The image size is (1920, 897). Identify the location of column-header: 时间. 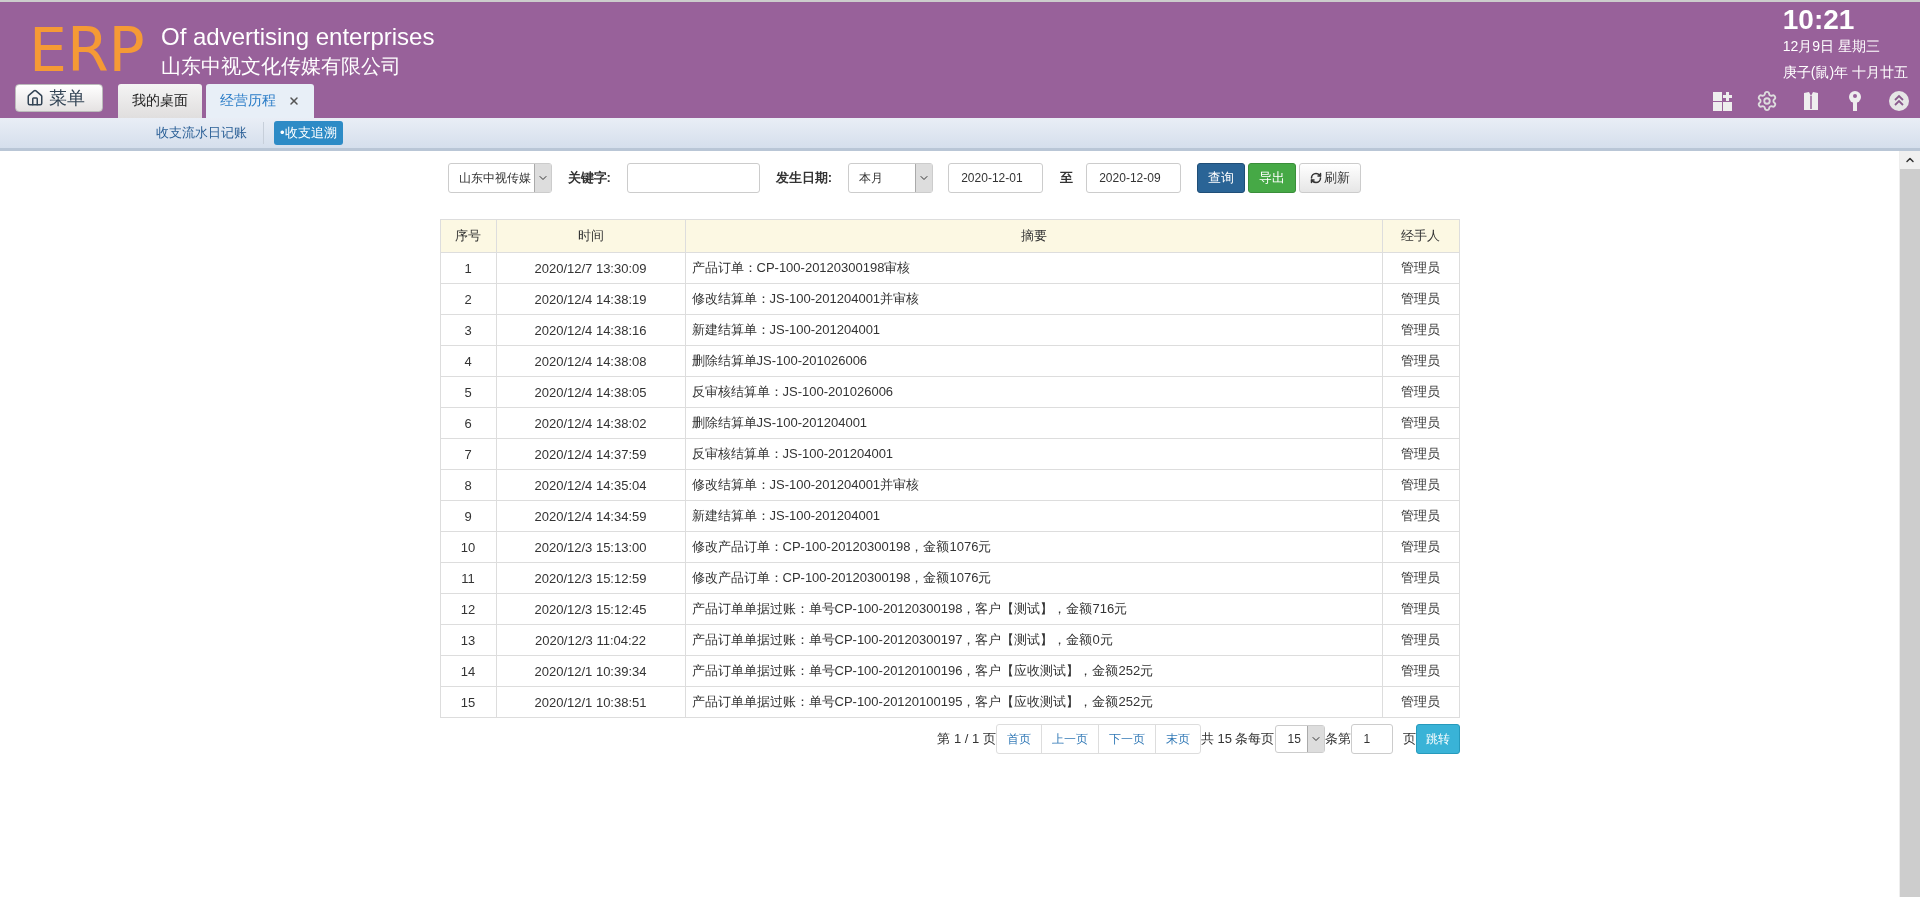
(590, 236).